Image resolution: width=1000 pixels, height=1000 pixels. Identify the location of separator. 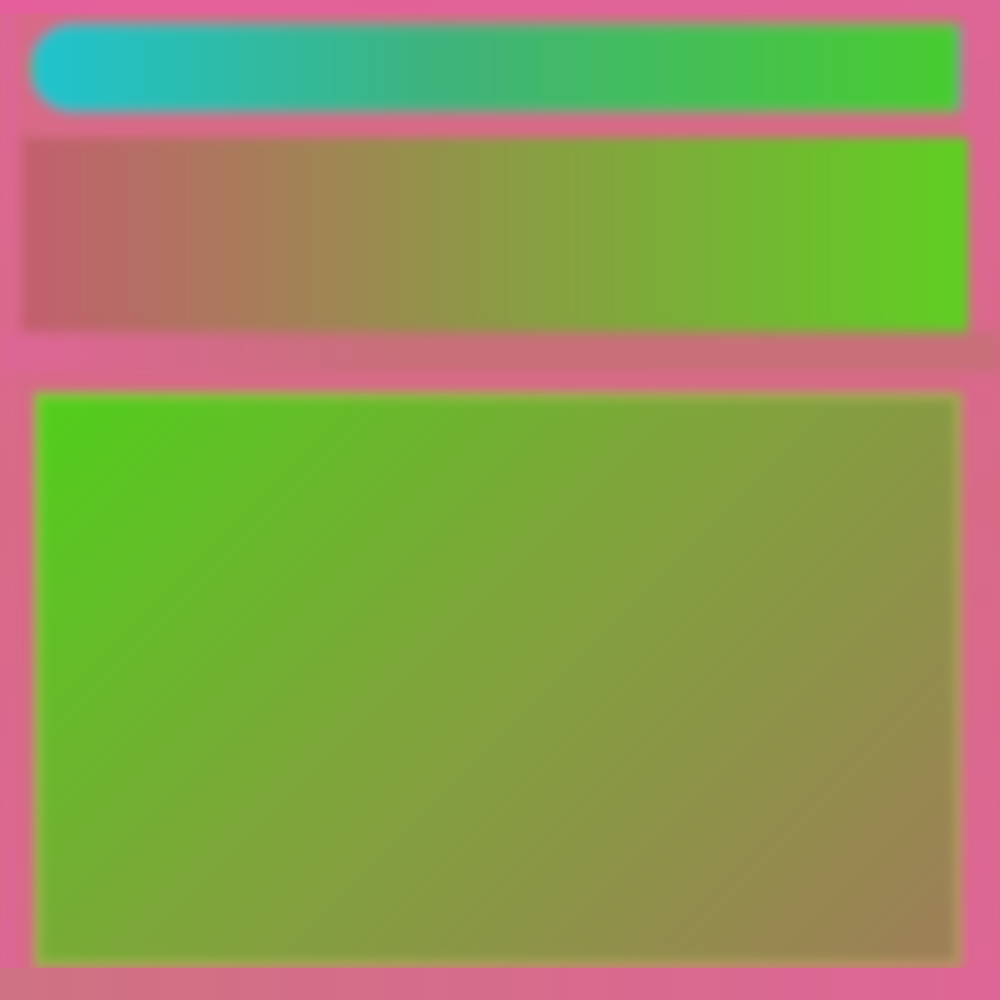
(500, 352).